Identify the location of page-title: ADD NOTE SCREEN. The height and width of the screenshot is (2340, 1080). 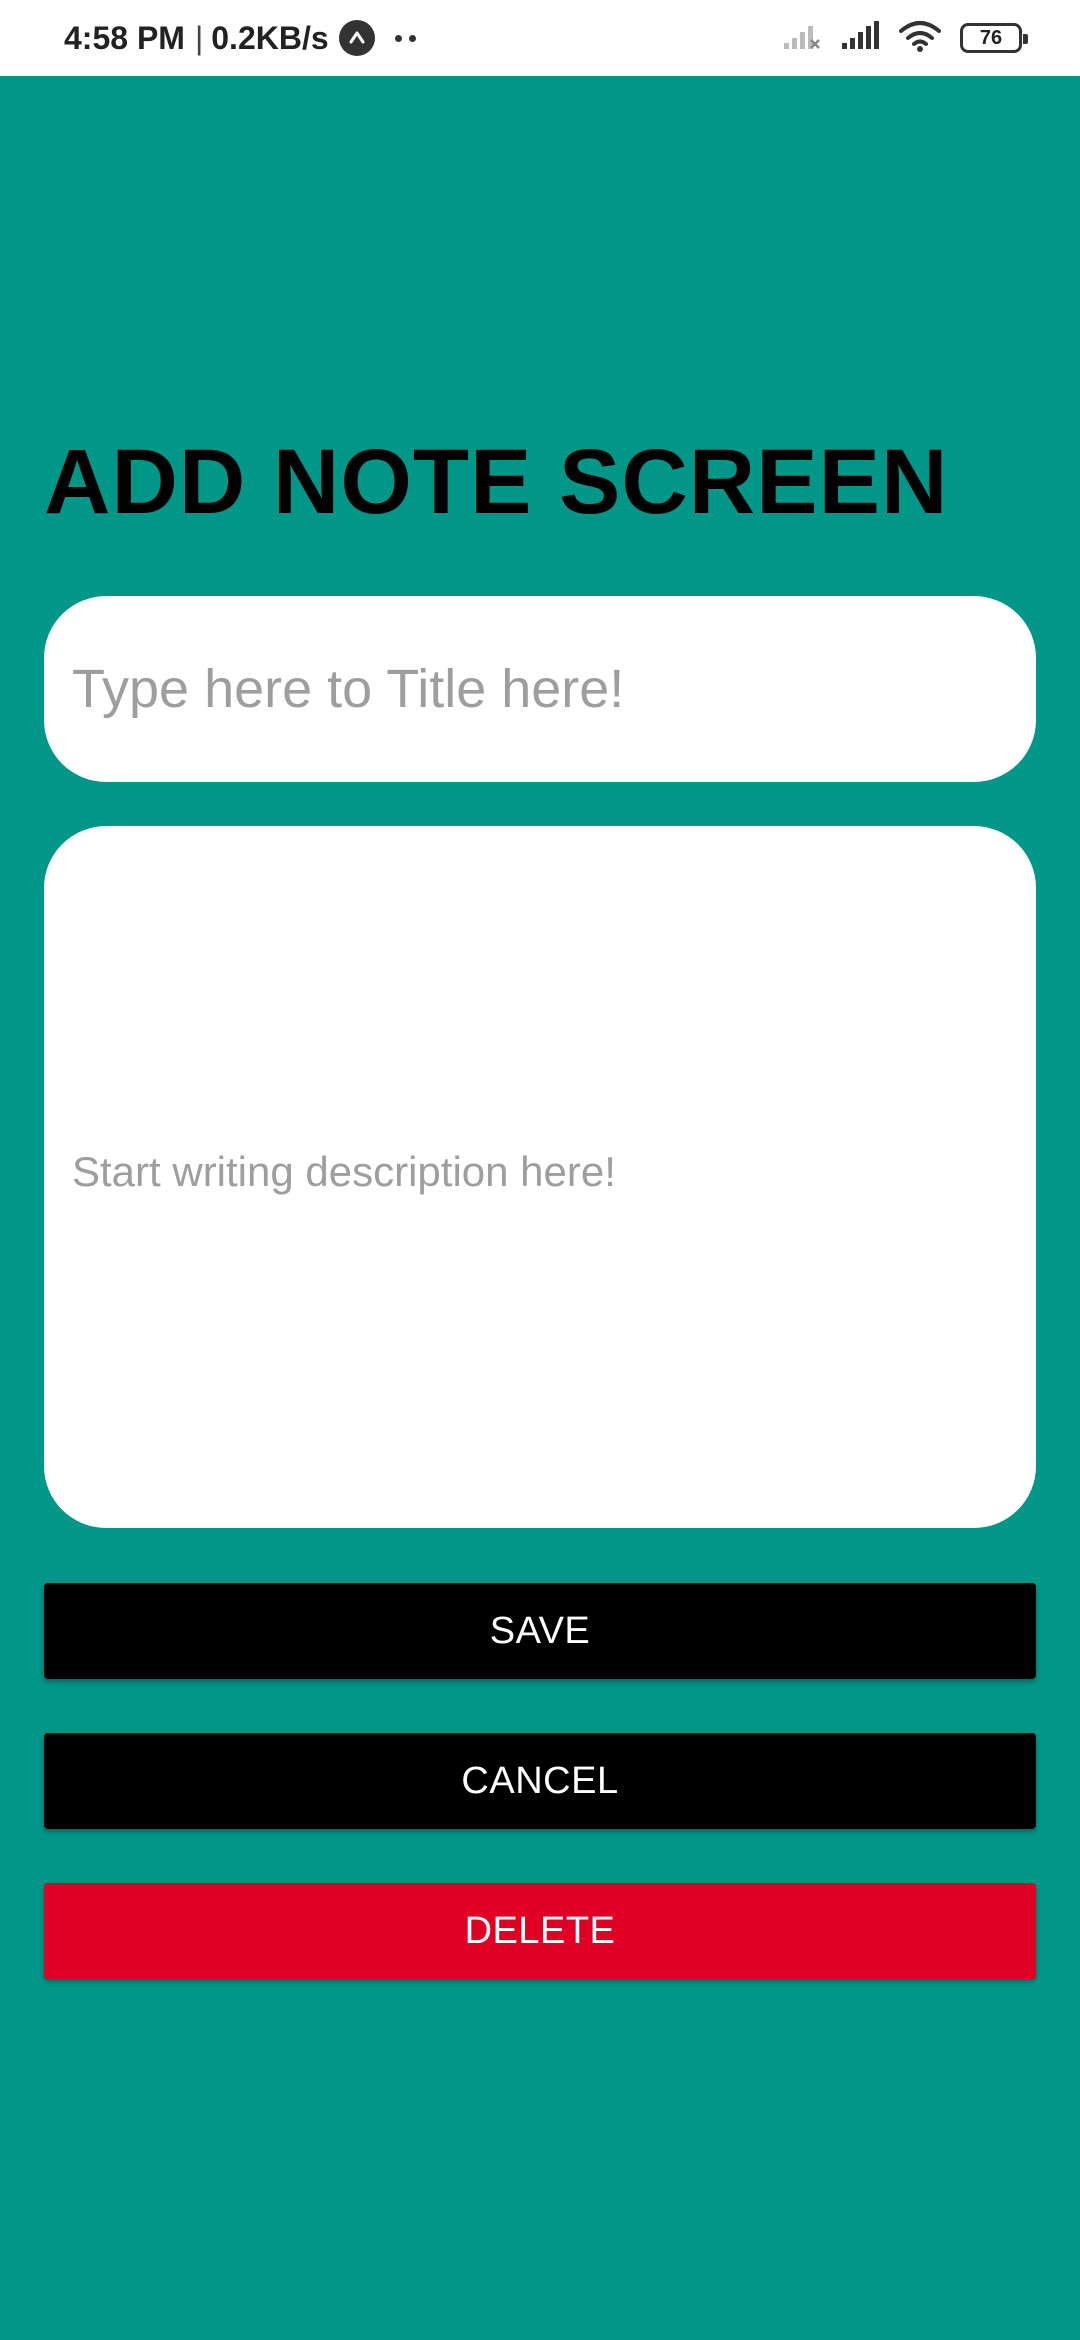
(496, 482).